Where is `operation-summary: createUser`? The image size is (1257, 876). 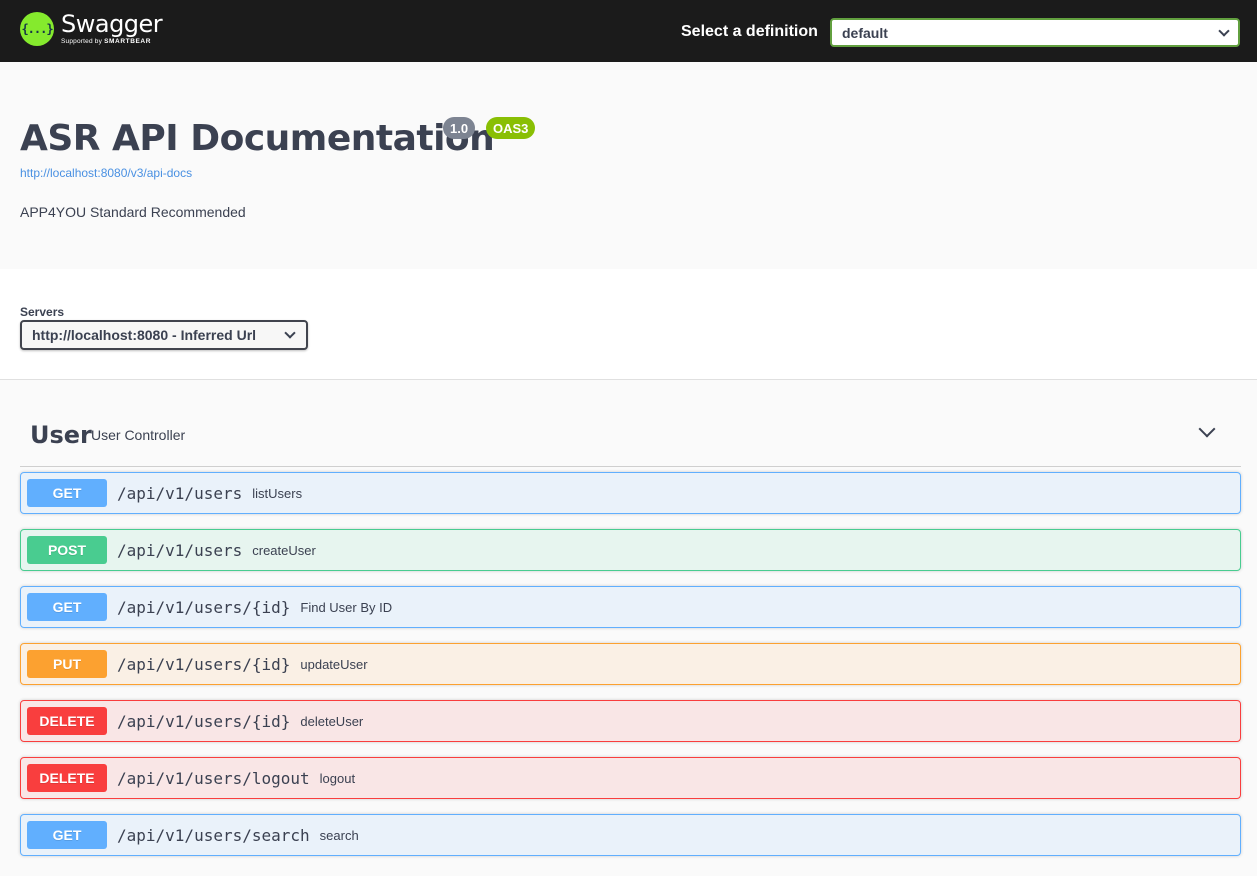 operation-summary: createUser is located at coordinates (284, 550).